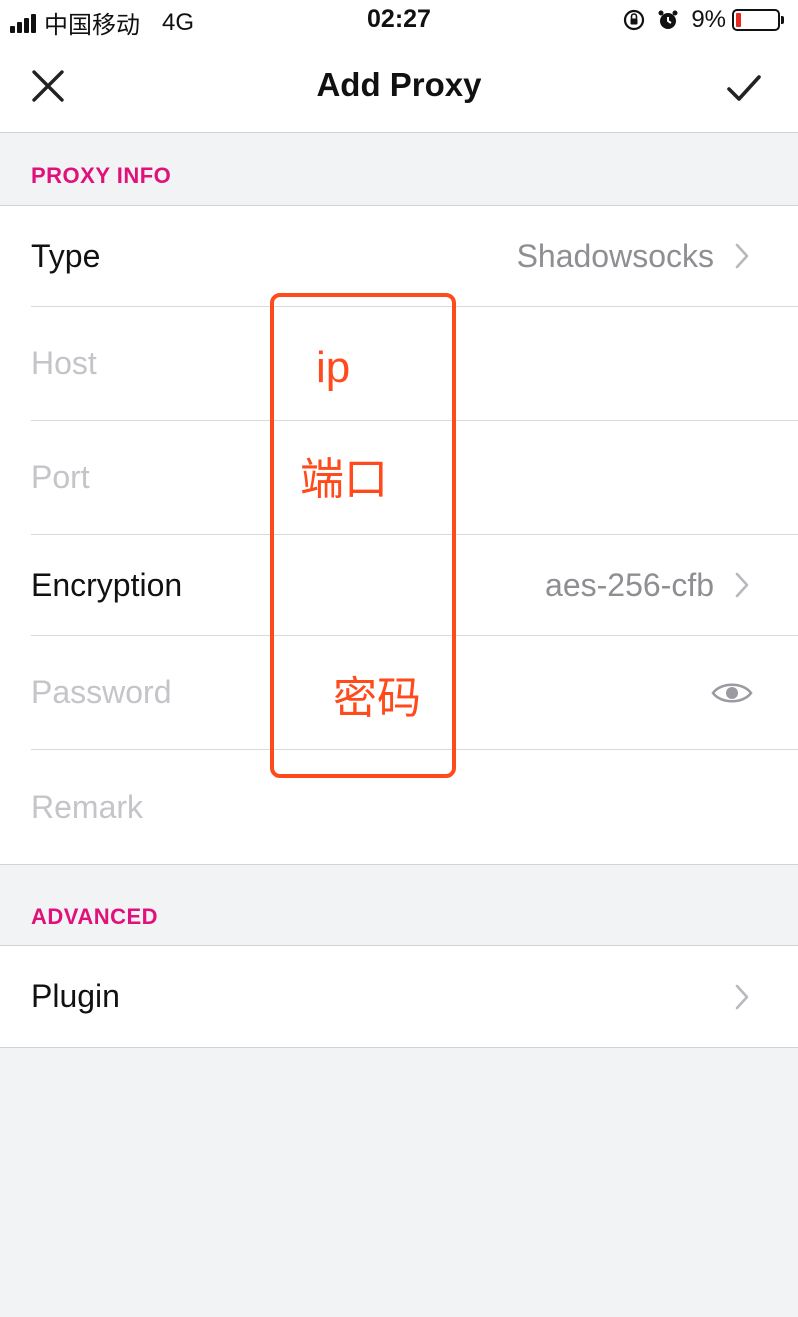  I want to click on annotation-ip: ip, so click(333, 367).